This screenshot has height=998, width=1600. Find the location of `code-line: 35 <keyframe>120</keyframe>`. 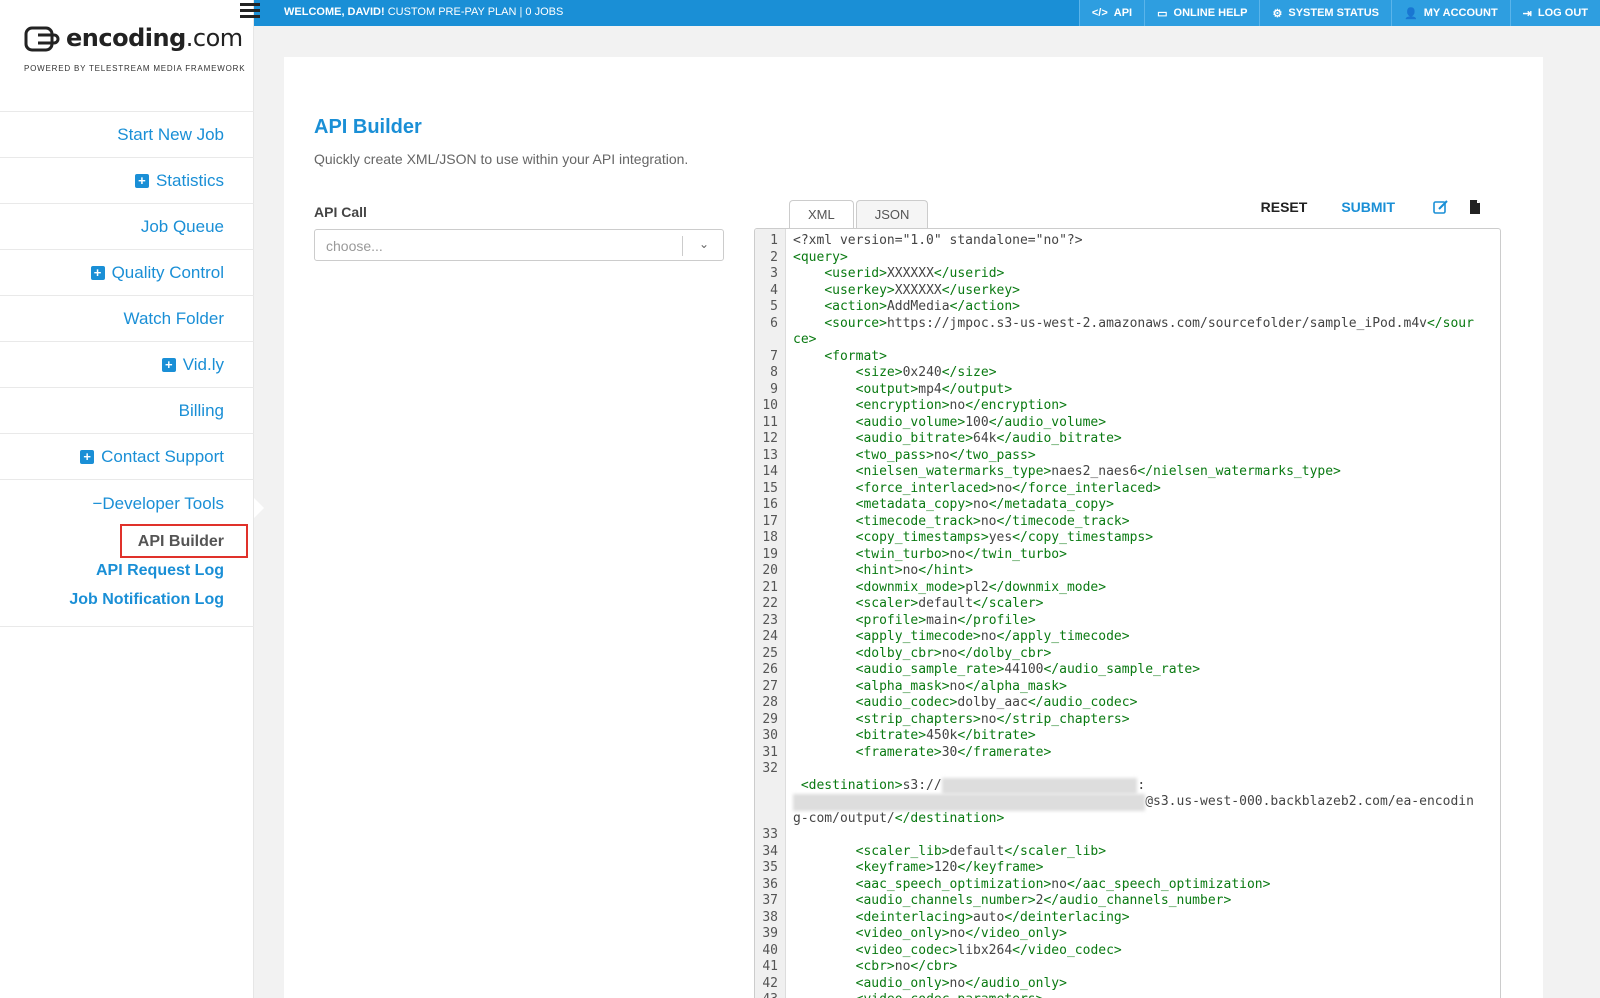

code-line: 35 <keyframe>120</keyframe> is located at coordinates (1127, 868).